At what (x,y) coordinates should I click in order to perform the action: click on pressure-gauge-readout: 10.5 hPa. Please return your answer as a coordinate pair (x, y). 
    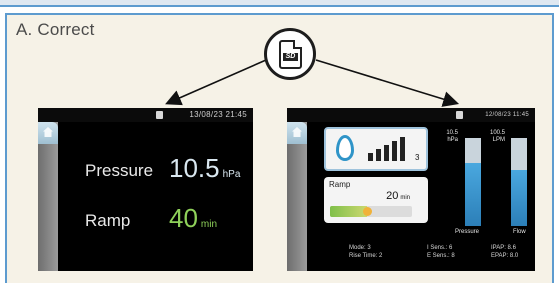
    Looking at the image, I should click on (448, 137).